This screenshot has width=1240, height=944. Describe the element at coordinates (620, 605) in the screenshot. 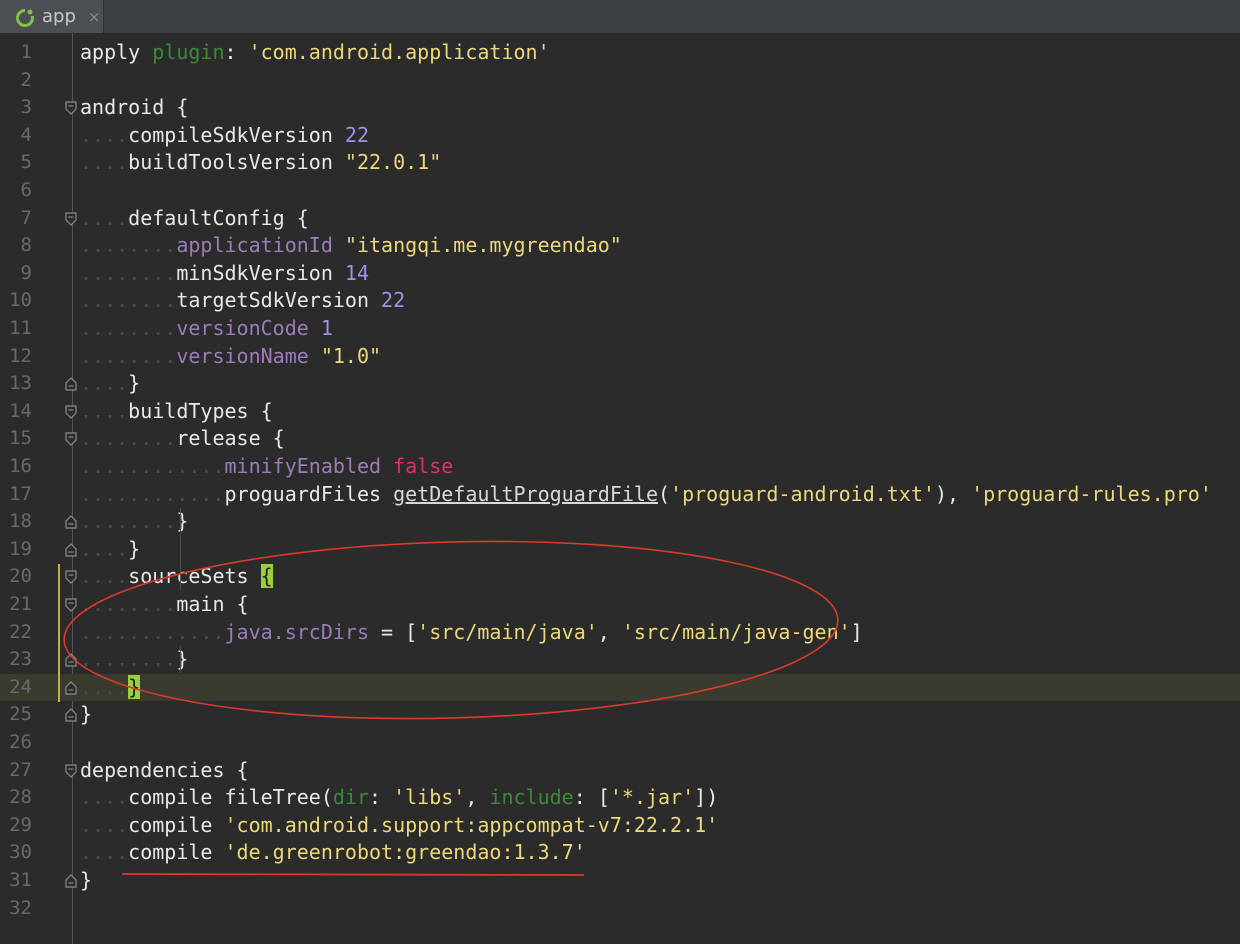

I see `code-line: 21 ........main {` at that location.